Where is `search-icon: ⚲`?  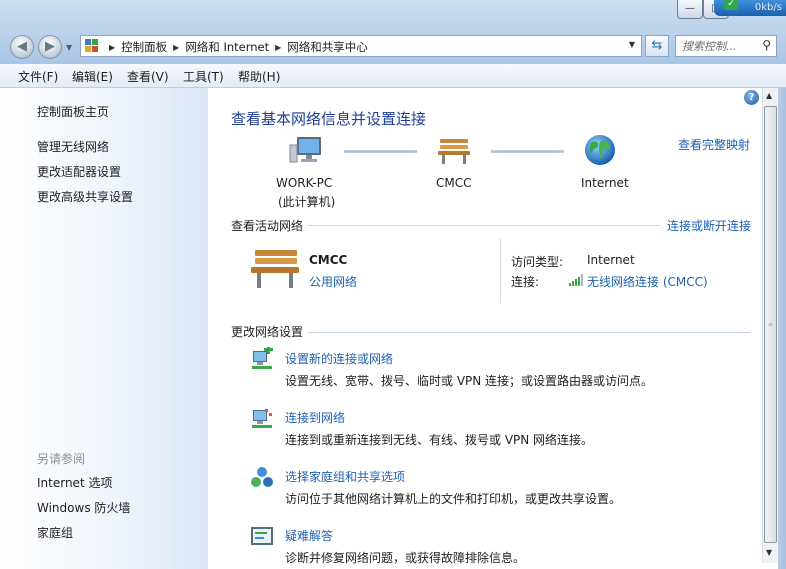 search-icon: ⚲ is located at coordinates (766, 45).